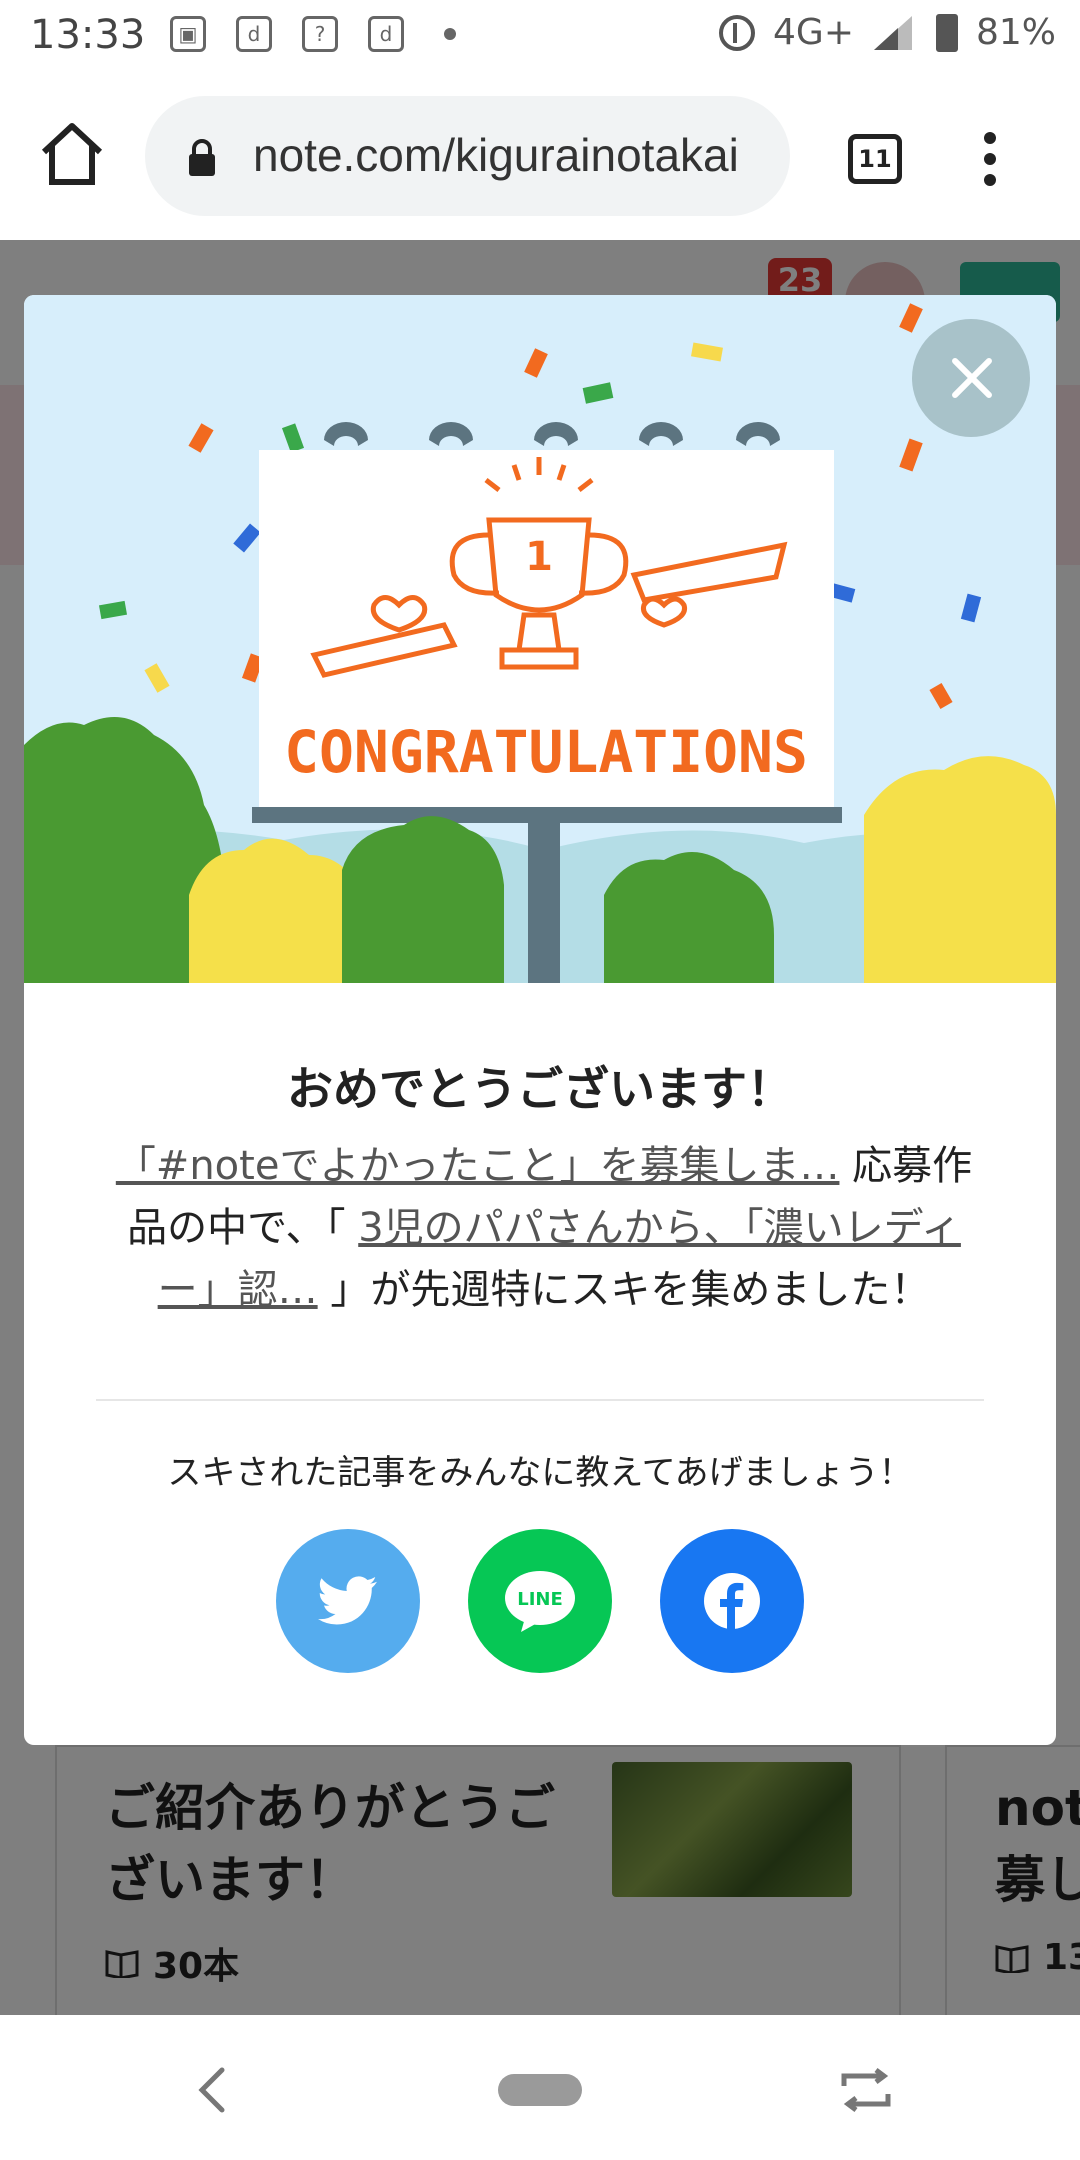 The width and height of the screenshot is (1080, 2160). What do you see at coordinates (971, 378) in the screenshot?
I see `close-button` at bounding box center [971, 378].